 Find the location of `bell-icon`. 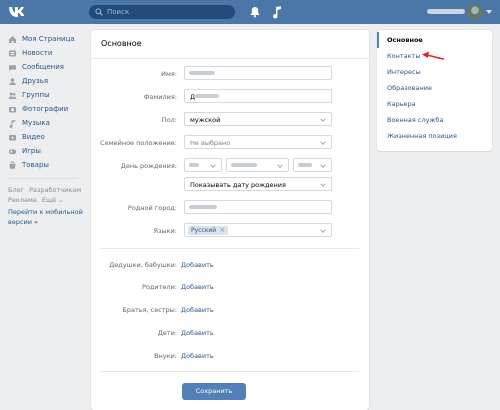

bell-icon is located at coordinates (255, 12).